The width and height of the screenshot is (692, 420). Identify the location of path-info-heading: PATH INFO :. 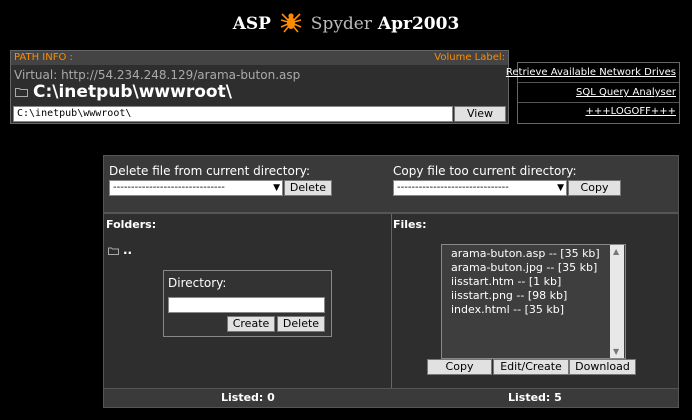
(43, 57).